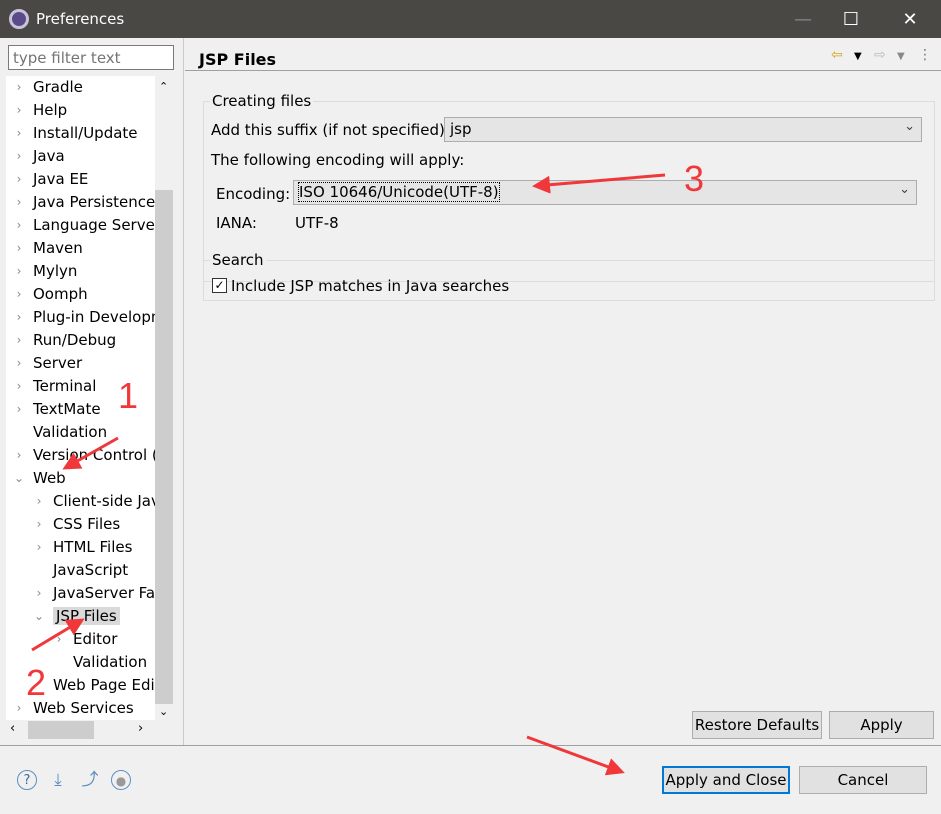  I want to click on tree-item: › Mylyn, so click(80, 271).